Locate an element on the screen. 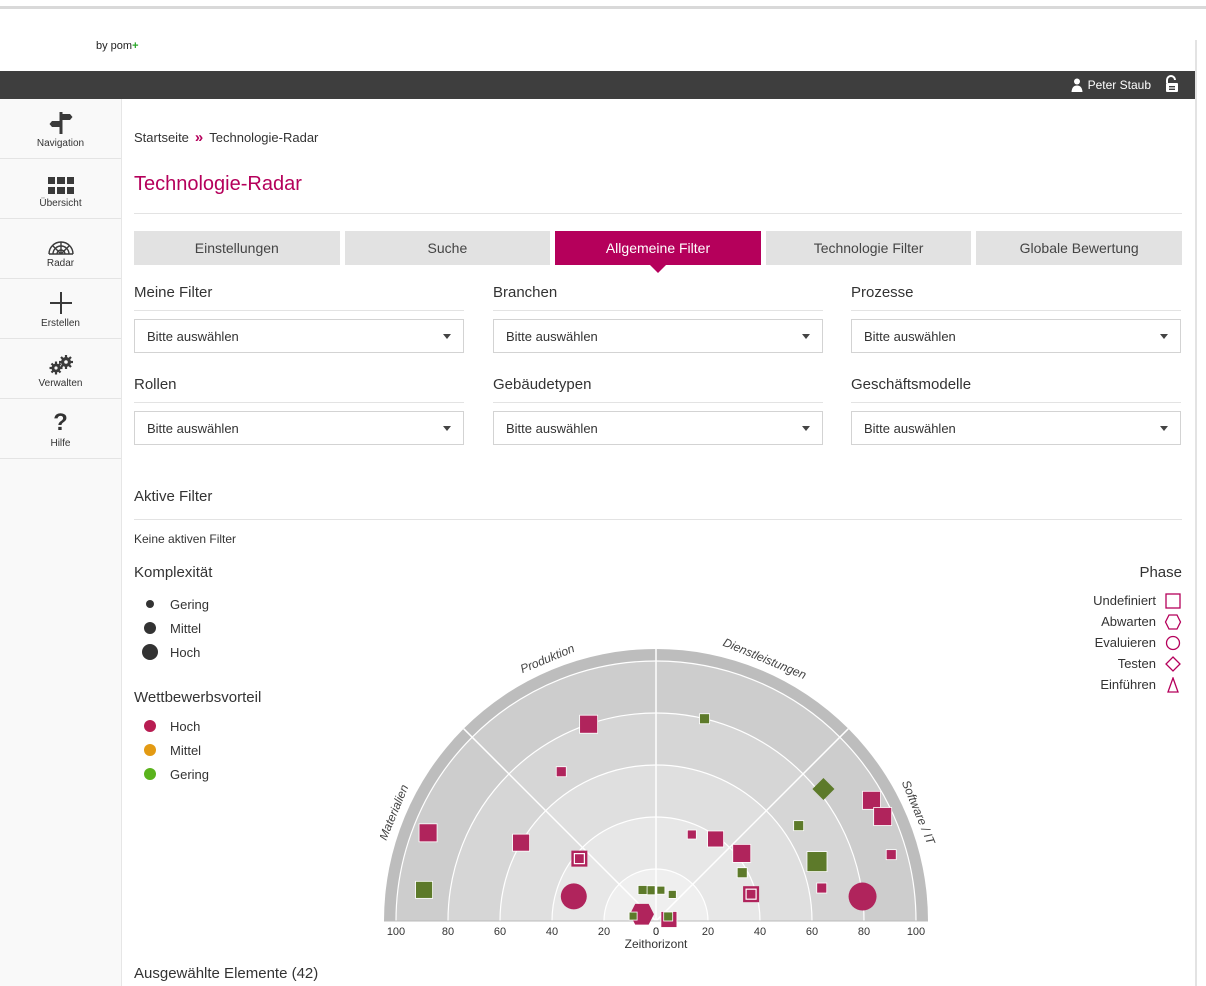  active-filters-divider is located at coordinates (658, 519).